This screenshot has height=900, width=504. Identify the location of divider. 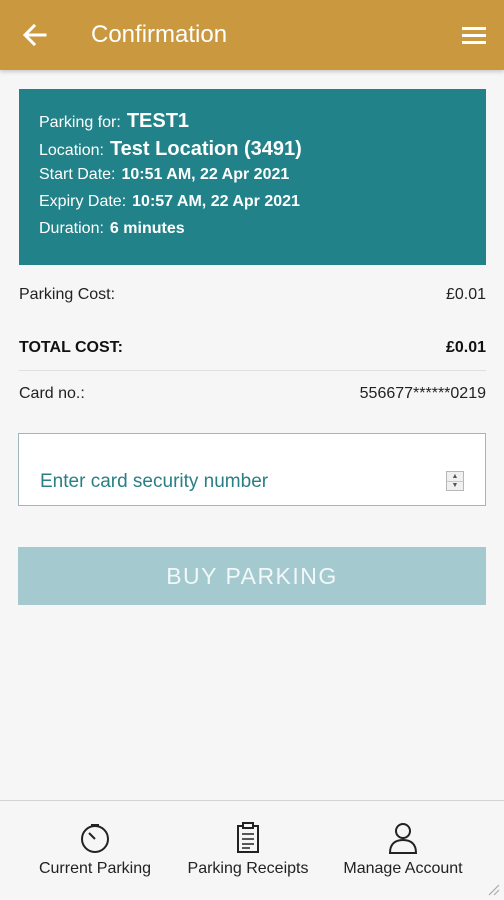
(252, 370).